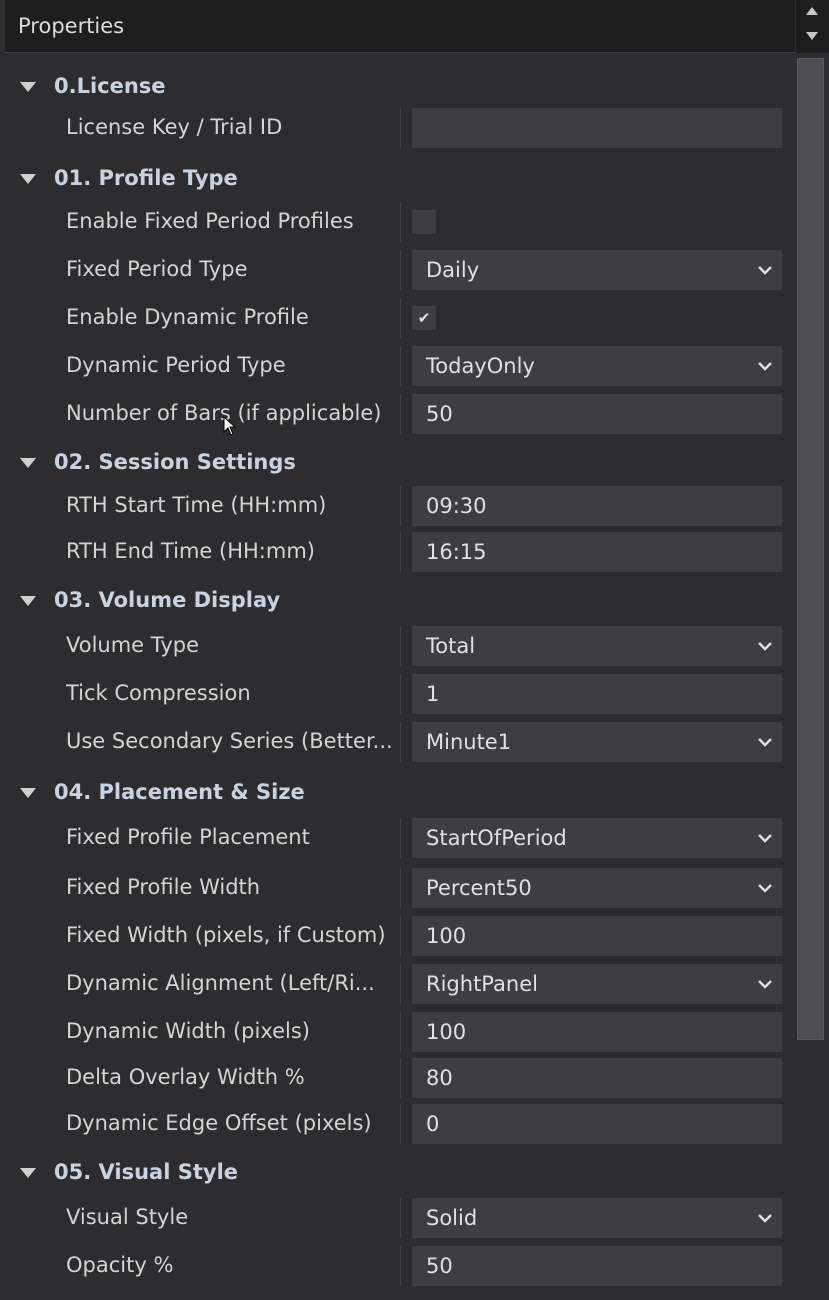 Image resolution: width=829 pixels, height=1300 pixels. What do you see at coordinates (433, 694) in the screenshot?
I see `property-value: 1` at bounding box center [433, 694].